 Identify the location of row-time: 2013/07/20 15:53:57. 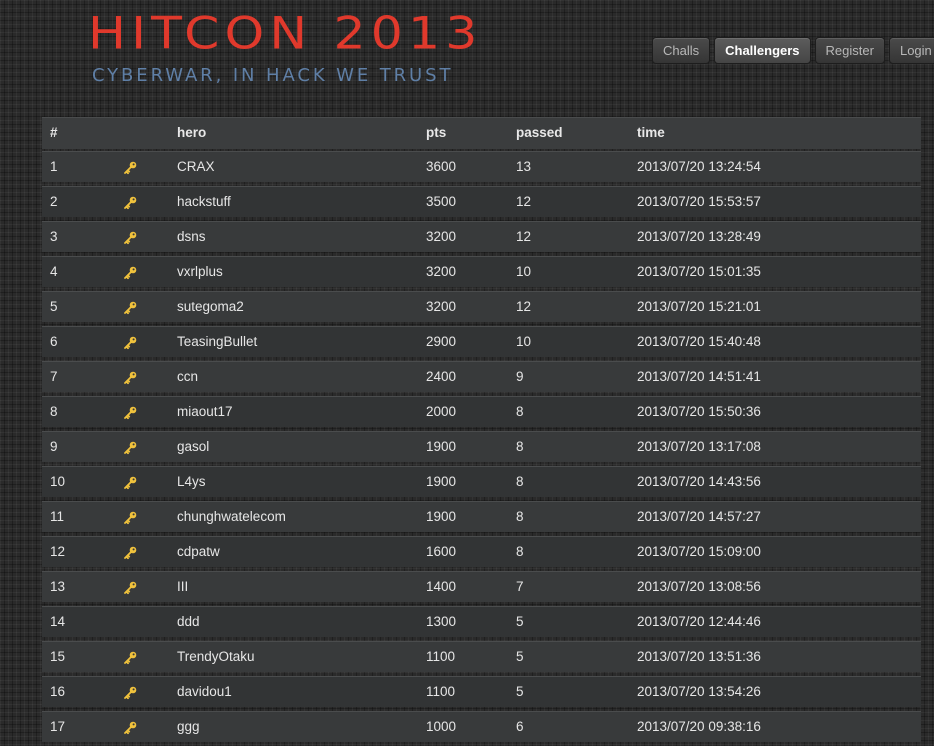
(699, 201).